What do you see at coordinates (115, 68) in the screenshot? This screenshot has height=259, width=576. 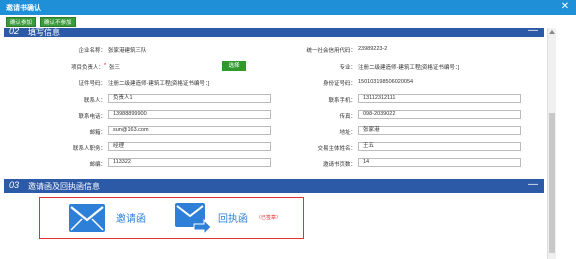 I see `pm-value: 张三` at bounding box center [115, 68].